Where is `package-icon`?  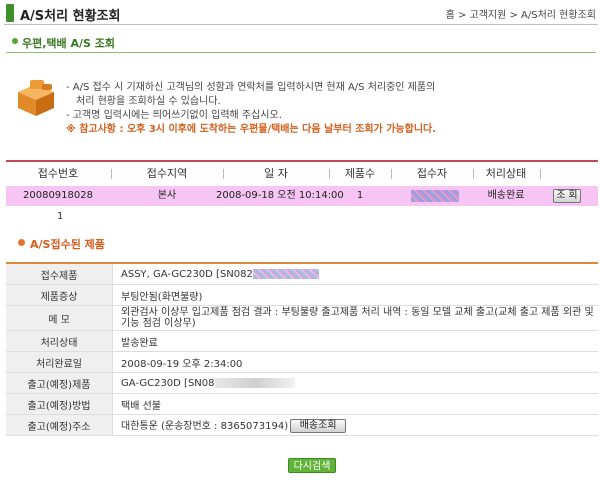 package-icon is located at coordinates (36, 98).